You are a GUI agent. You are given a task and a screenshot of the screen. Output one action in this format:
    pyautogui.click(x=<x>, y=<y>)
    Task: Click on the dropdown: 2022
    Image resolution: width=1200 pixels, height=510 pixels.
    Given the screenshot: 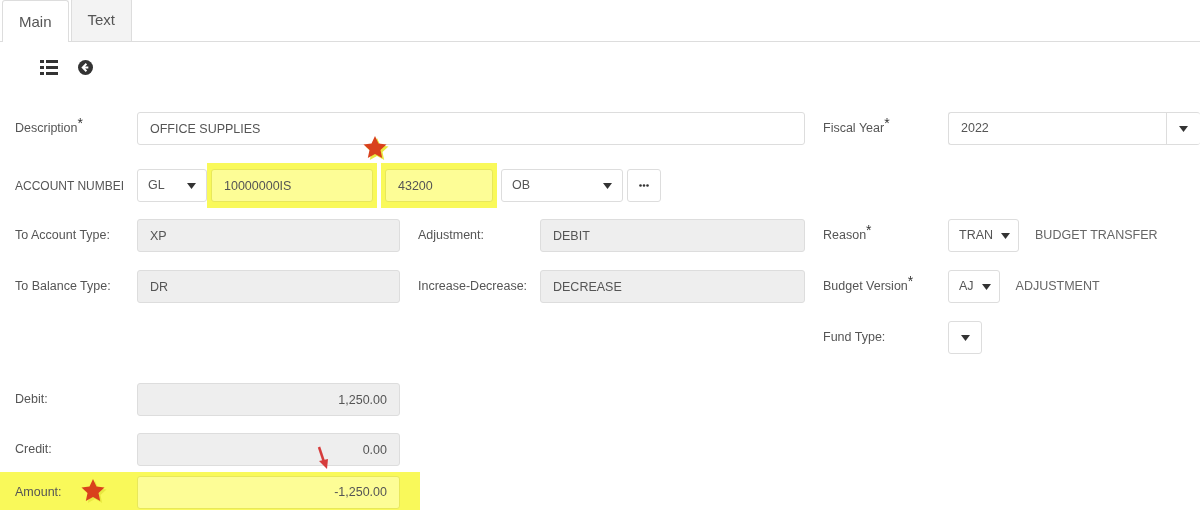 What is the action you would take?
    pyautogui.click(x=1074, y=128)
    